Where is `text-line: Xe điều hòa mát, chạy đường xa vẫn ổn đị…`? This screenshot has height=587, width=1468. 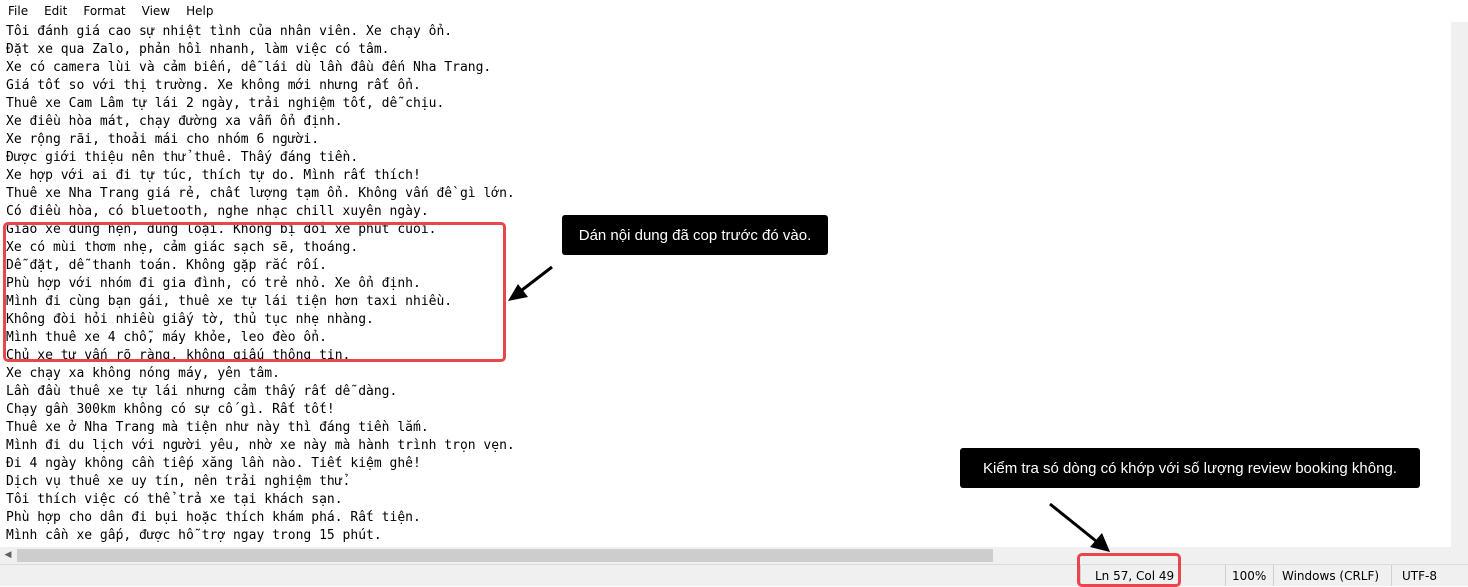
text-line: Xe điều hòa mát, chạy đường xa vẫn ổn đị… is located at coordinates (174, 121).